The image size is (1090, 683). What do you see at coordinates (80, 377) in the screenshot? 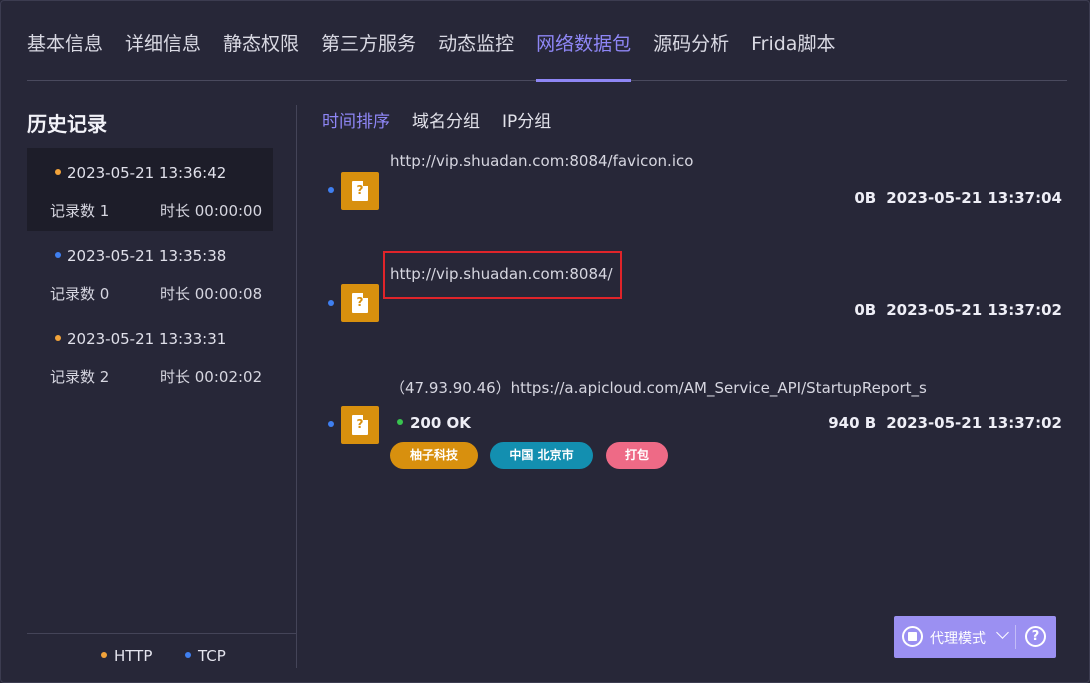
I see `history-record-count: 记录数 2` at bounding box center [80, 377].